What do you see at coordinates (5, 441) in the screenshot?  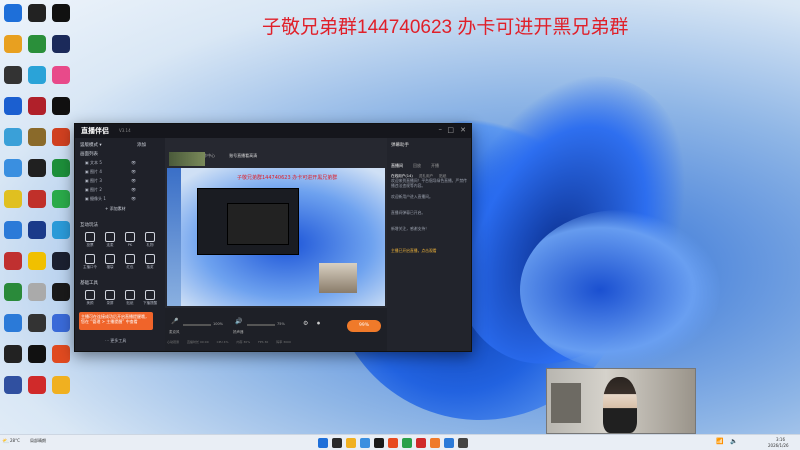 I see `weather-icon: ⛅` at bounding box center [5, 441].